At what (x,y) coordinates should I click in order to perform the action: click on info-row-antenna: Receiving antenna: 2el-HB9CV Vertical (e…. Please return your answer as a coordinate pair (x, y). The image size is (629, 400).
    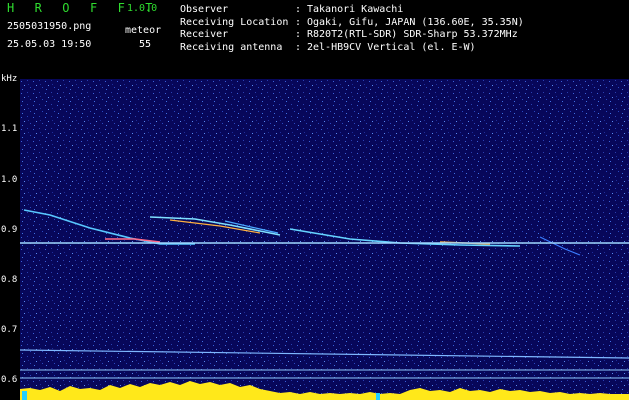
    Looking at the image, I should click on (352, 48).